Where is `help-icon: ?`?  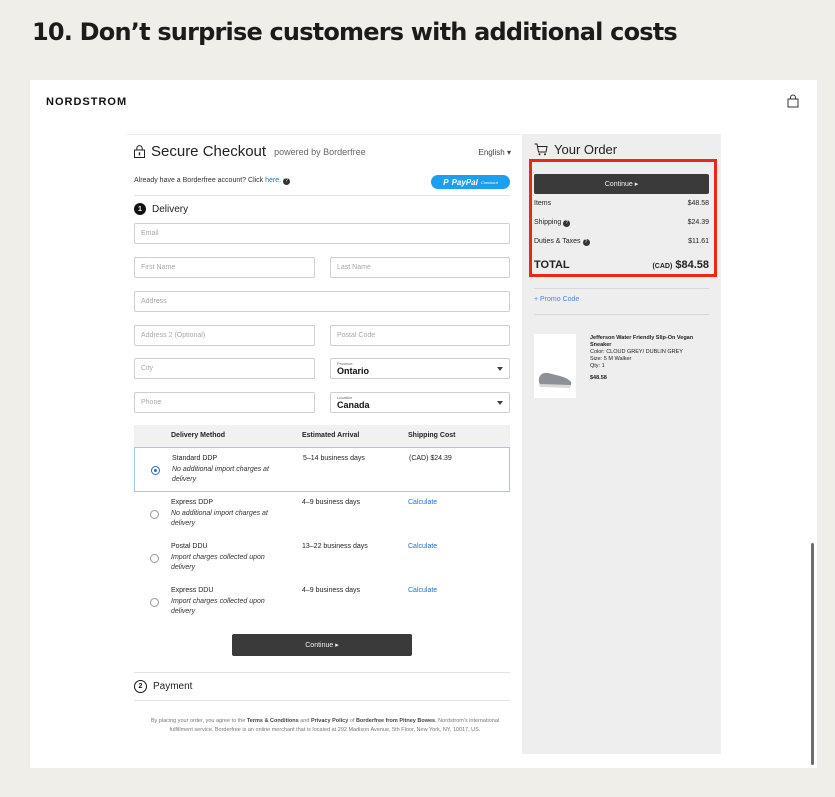 help-icon: ? is located at coordinates (287, 181).